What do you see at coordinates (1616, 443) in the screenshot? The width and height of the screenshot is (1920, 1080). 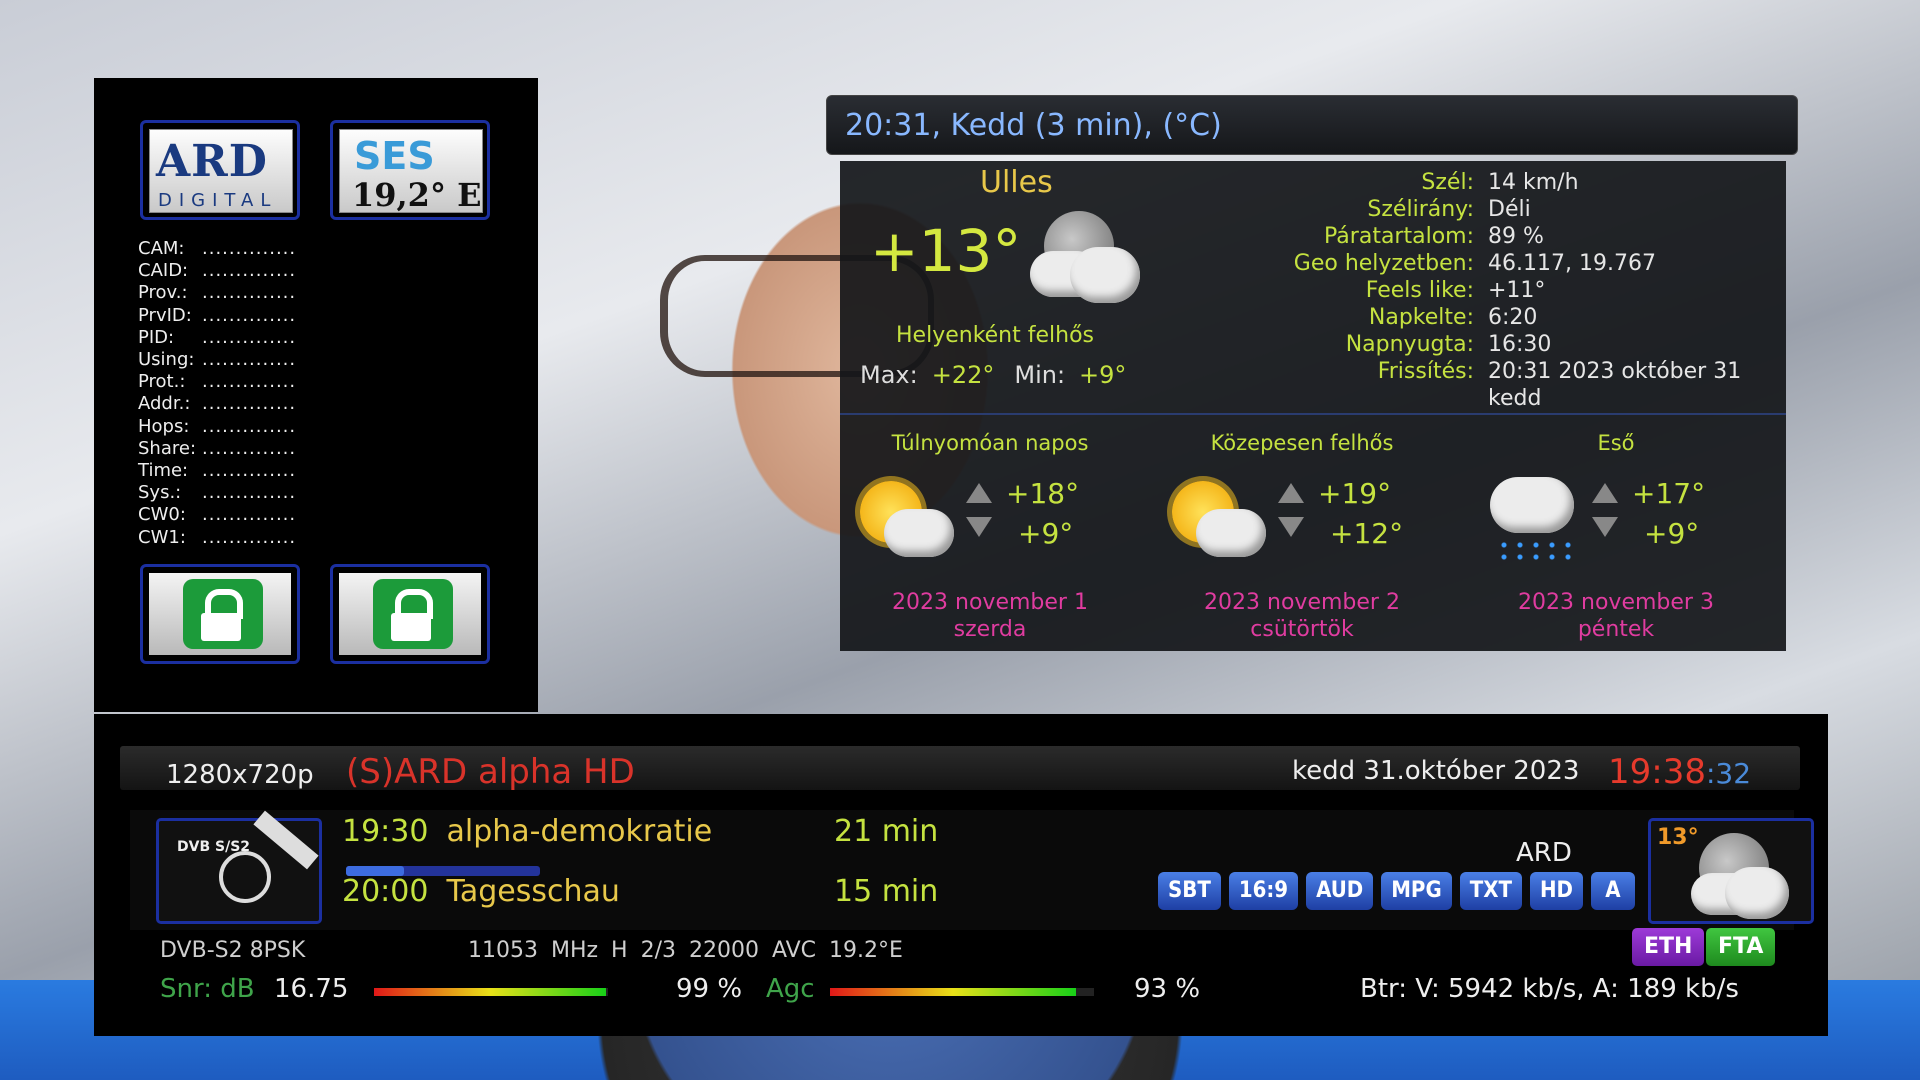 I see `forecast-desc: Eső` at bounding box center [1616, 443].